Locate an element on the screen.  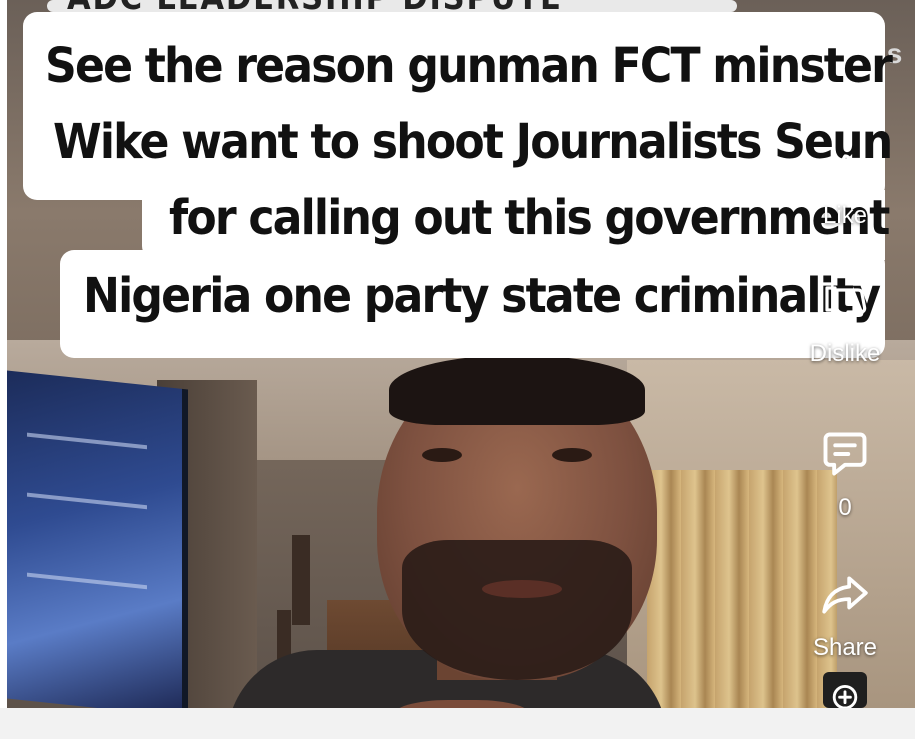
caption-line-1: See the reason gunman FCT minster is located at coordinates (469, 66).